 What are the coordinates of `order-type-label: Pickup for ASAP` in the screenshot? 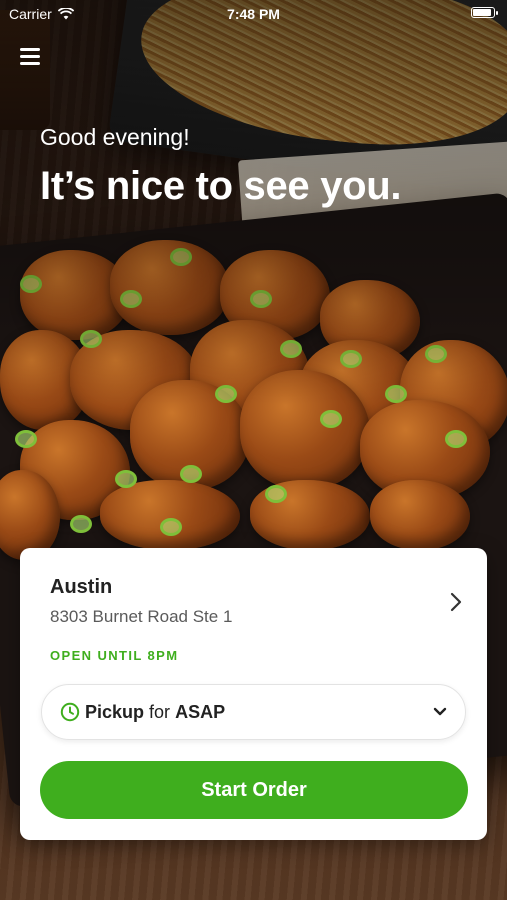 It's located at (155, 712).